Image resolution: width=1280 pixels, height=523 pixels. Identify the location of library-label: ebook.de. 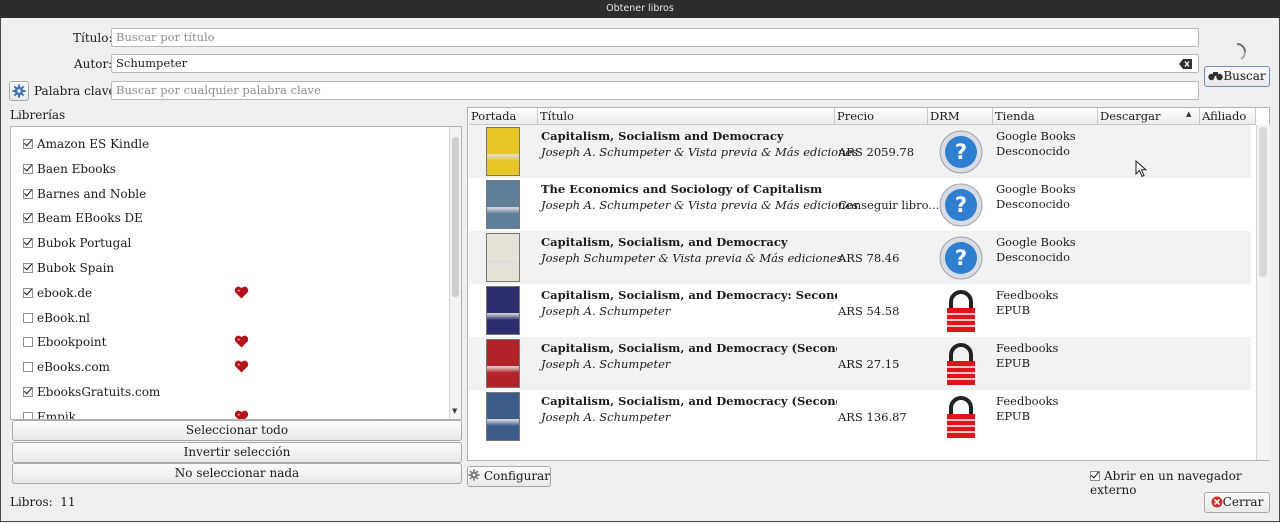
(65, 292).